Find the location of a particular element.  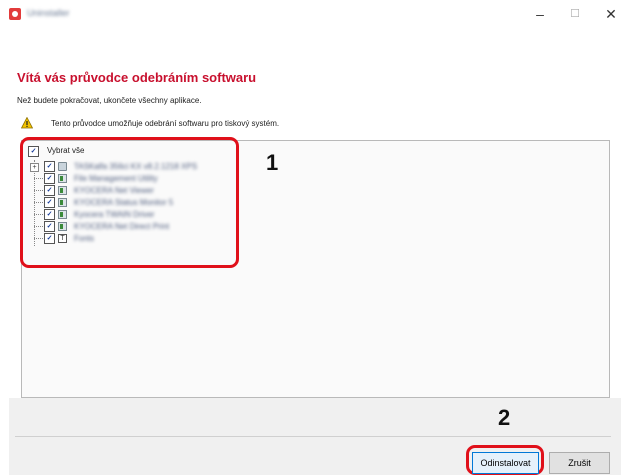

annotation-number-2: 2 is located at coordinates (504, 417).